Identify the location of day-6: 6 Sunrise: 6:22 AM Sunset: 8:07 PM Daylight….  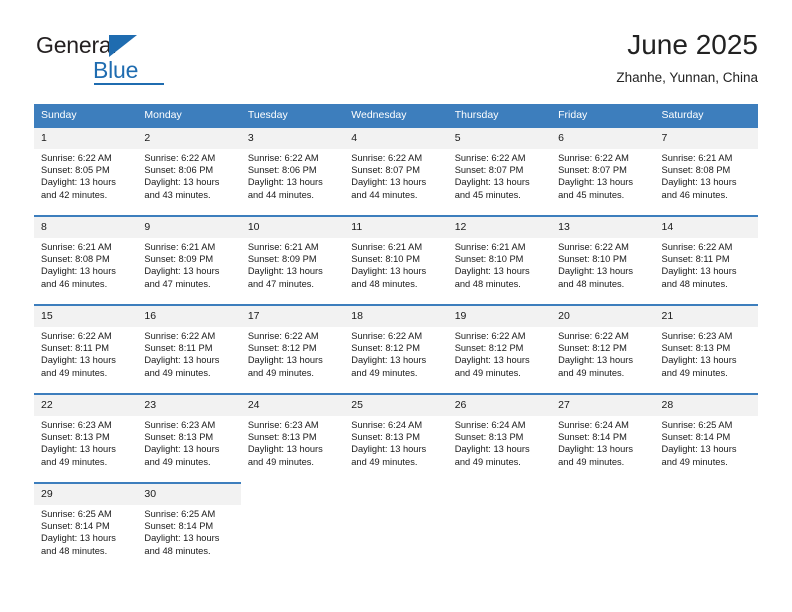
(603, 170).